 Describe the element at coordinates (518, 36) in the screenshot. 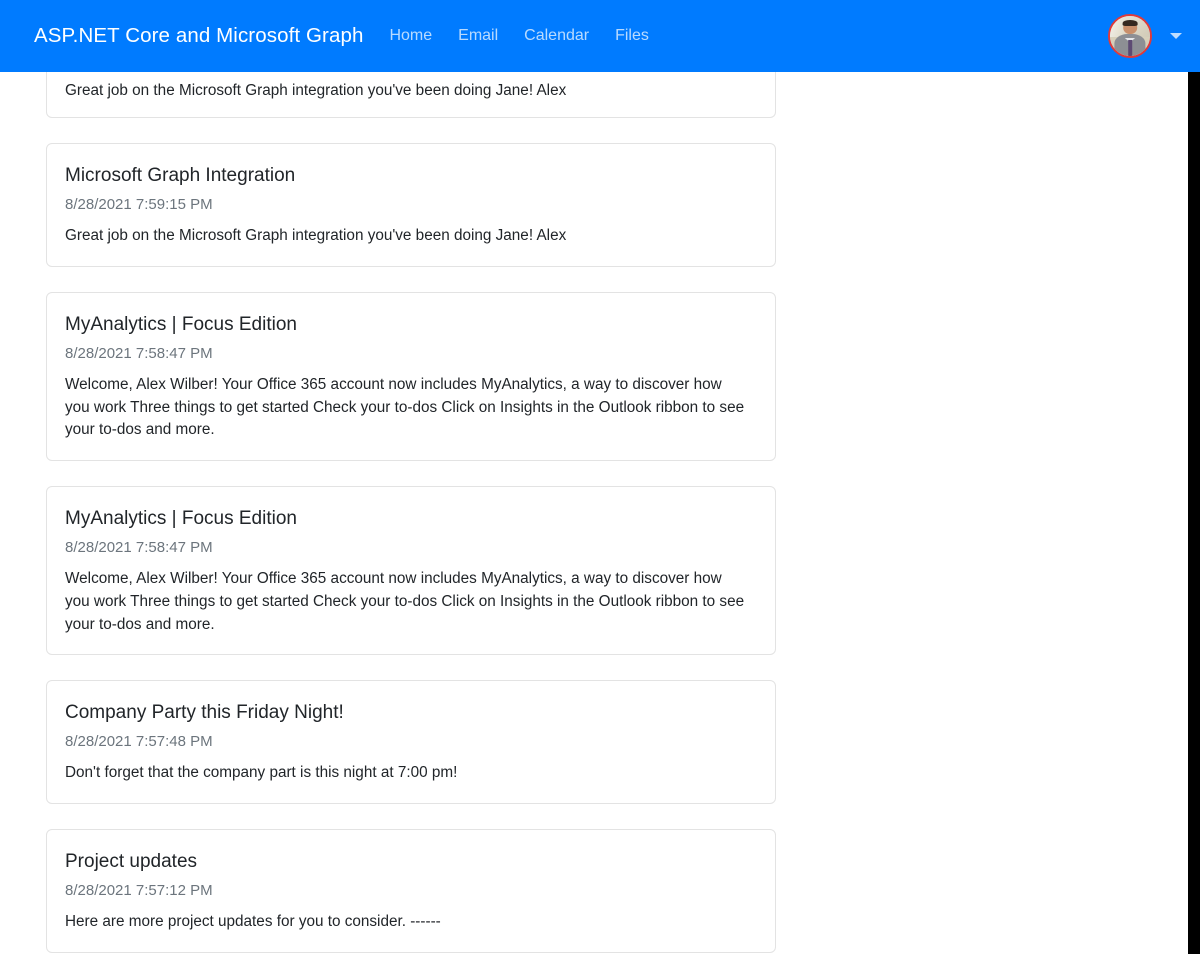

I see `navbar-links: Home Email Calendar Files` at that location.